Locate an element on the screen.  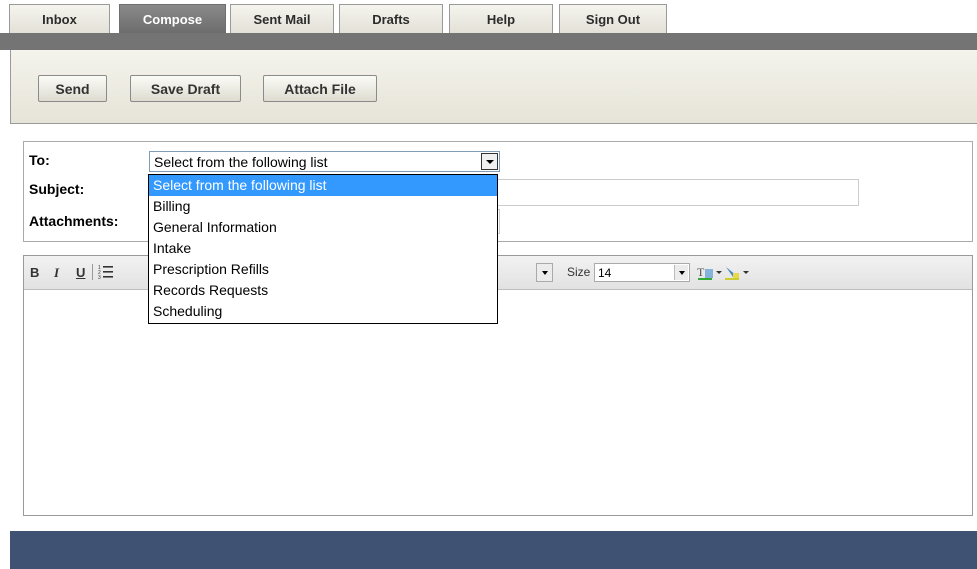
svg-text: T is located at coordinates (701, 272).